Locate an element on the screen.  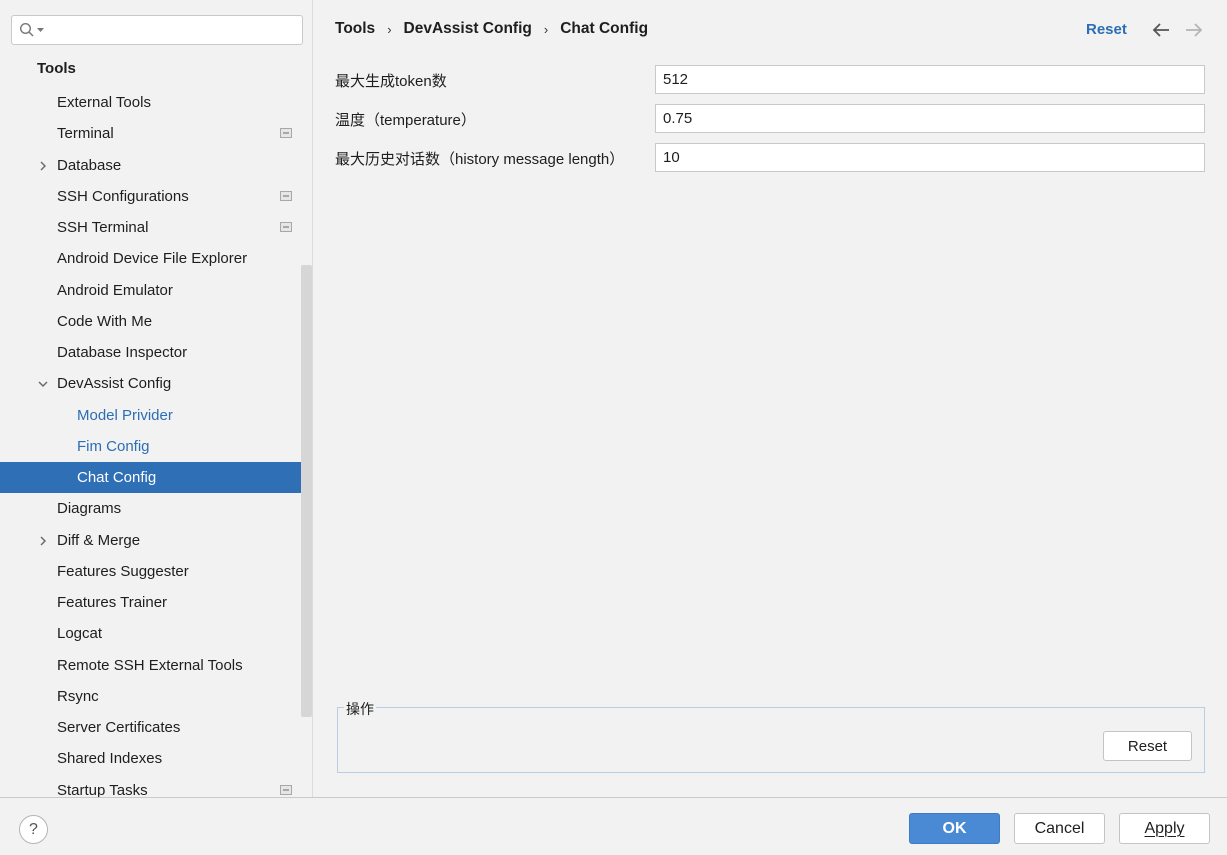
sidebar-item-remote-ssh-external-tools: Remote SSH External Tools is located at coordinates (156, 665).